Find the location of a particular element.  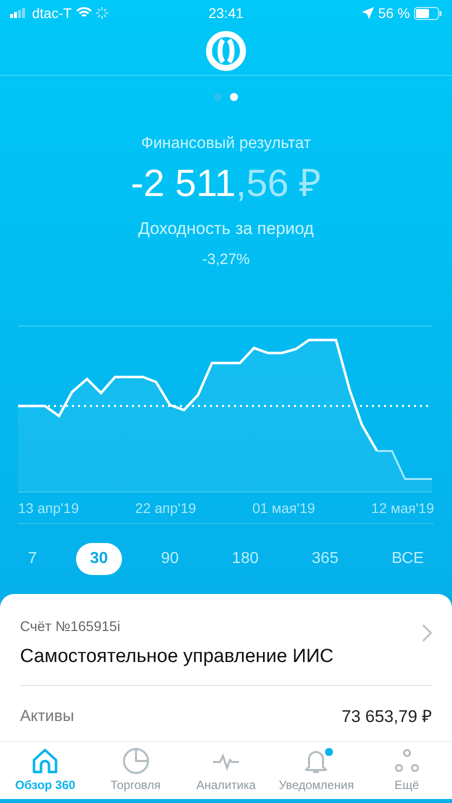

assets-label: Активы is located at coordinates (47, 717).